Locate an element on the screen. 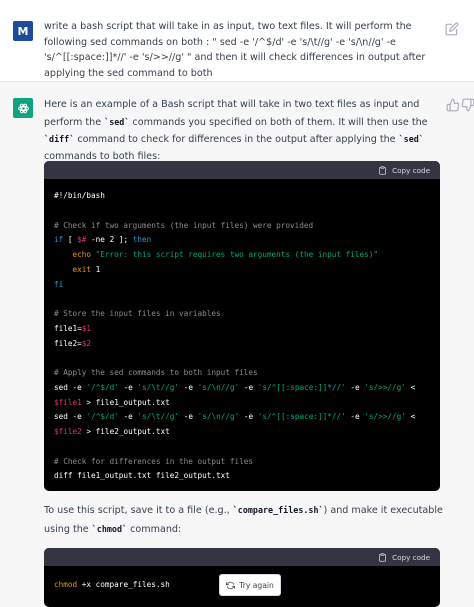 This screenshot has width=474, height=607. inline-code: `diff` is located at coordinates (59, 139).